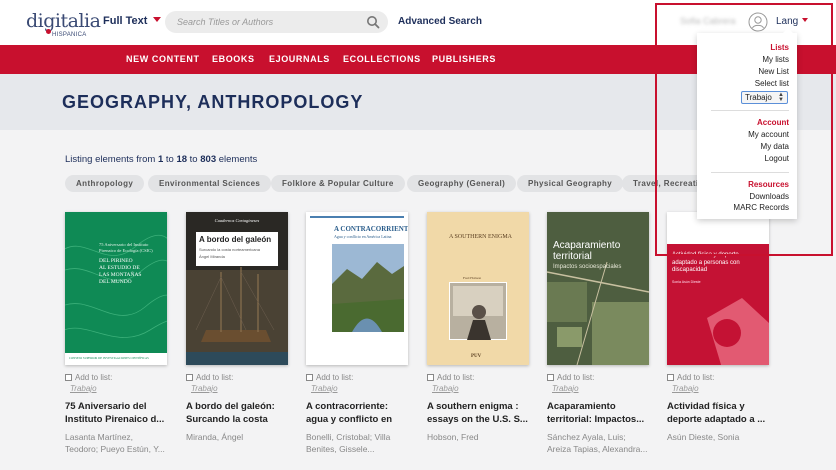 This screenshot has height=470, width=836. What do you see at coordinates (478, 311) in the screenshot?
I see `cover-photo` at bounding box center [478, 311].